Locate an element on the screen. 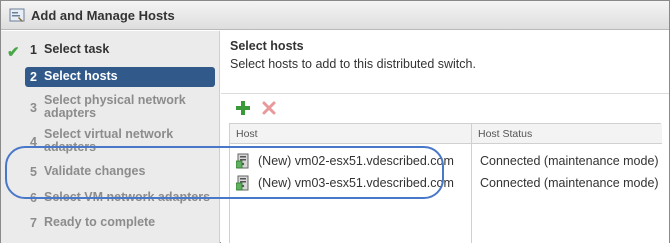 This screenshot has height=243, width=670. step-number: 6 is located at coordinates (33, 198).